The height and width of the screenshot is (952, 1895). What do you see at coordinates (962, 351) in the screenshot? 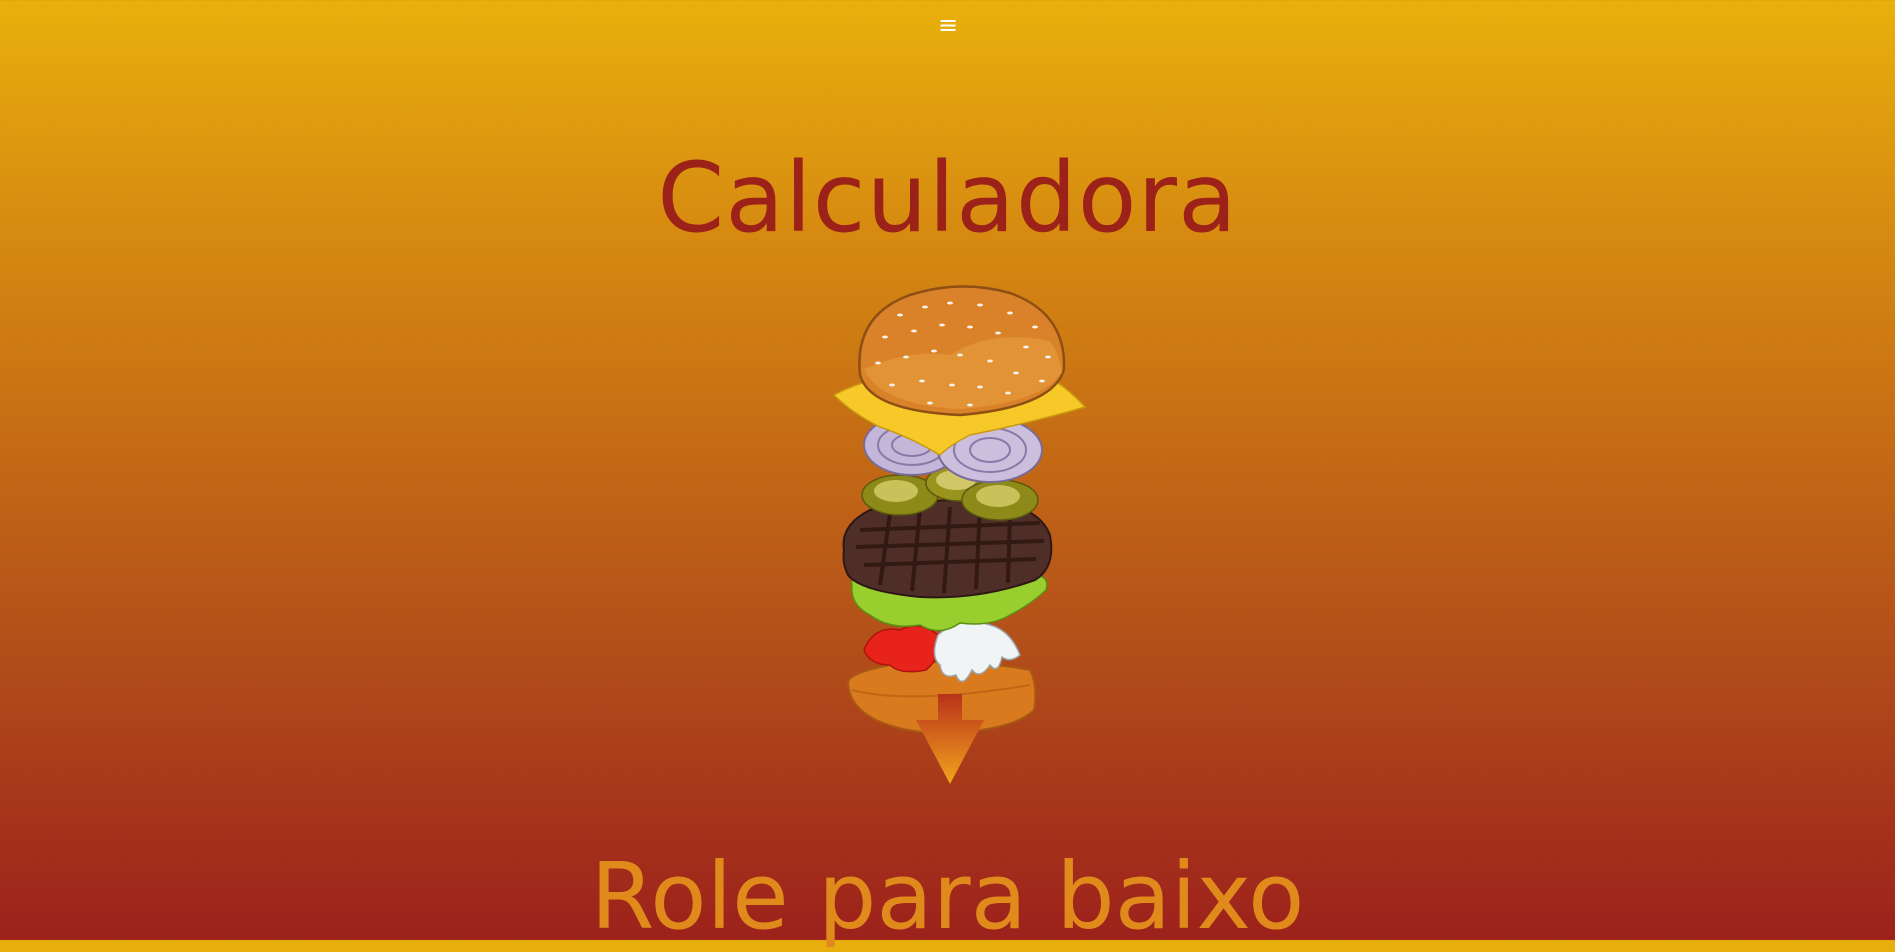
I see `top-bun` at bounding box center [962, 351].